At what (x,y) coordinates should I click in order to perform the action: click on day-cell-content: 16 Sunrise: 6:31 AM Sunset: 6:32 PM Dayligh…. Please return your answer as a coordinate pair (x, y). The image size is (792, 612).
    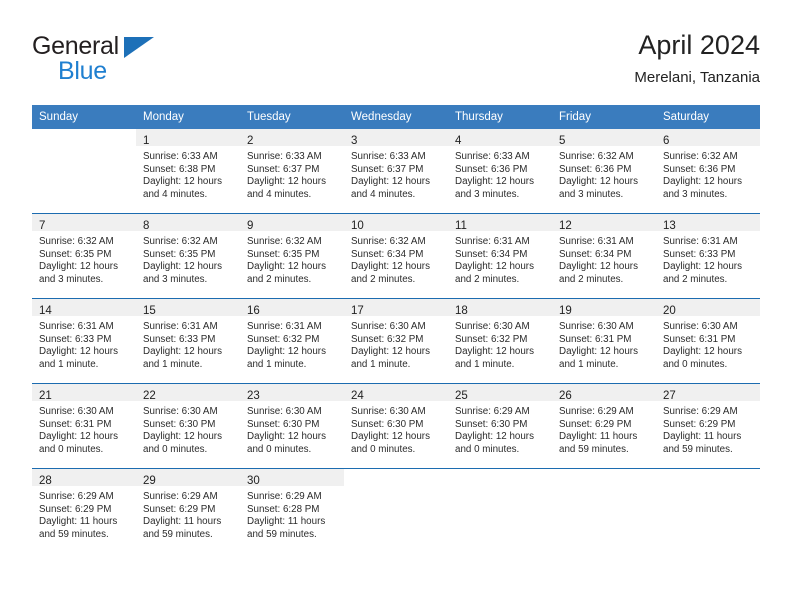
    Looking at the image, I should click on (292, 341).